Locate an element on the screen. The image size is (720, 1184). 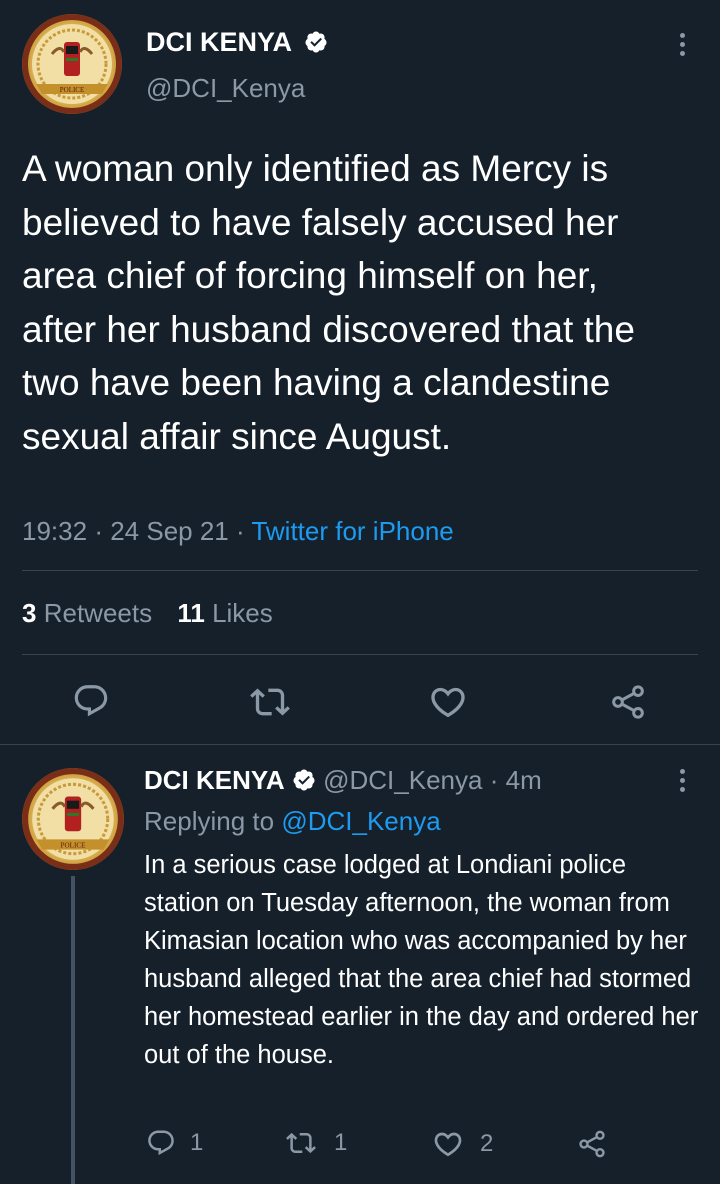
thread-line is located at coordinates (73, 1030).